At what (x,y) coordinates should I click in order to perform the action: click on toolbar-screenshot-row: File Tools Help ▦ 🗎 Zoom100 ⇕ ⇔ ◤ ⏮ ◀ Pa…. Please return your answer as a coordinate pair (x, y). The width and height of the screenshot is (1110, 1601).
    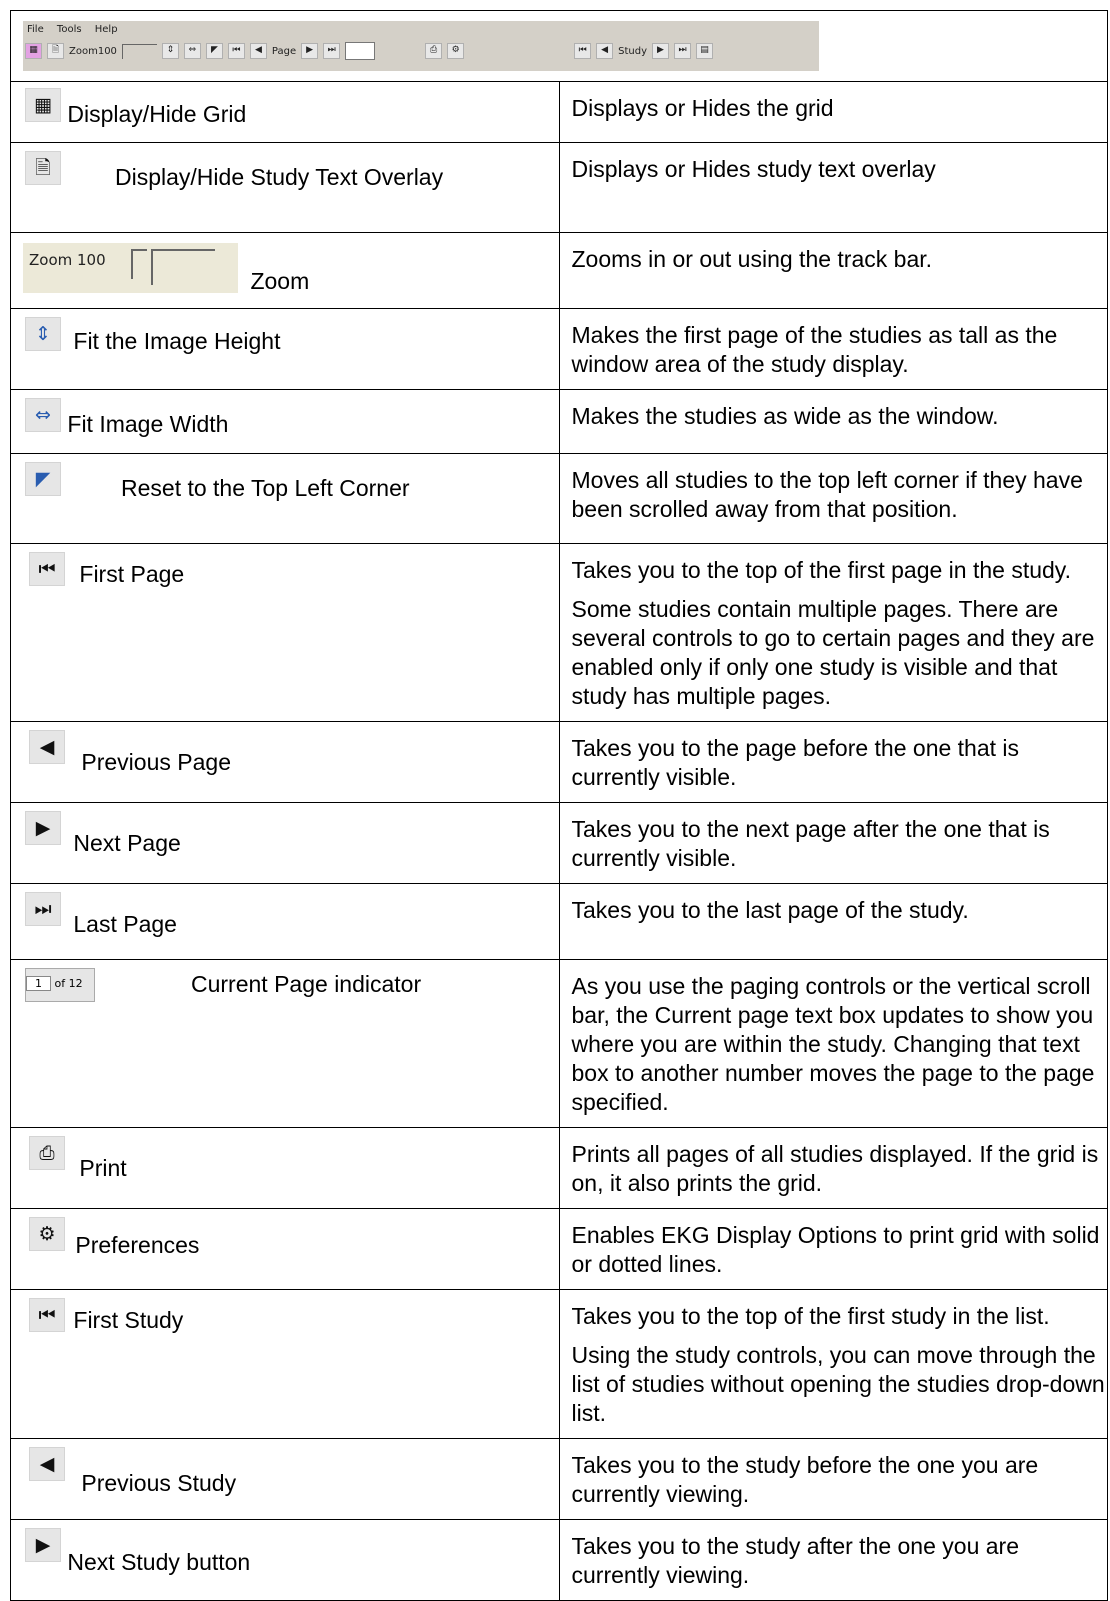
    Looking at the image, I should click on (559, 46).